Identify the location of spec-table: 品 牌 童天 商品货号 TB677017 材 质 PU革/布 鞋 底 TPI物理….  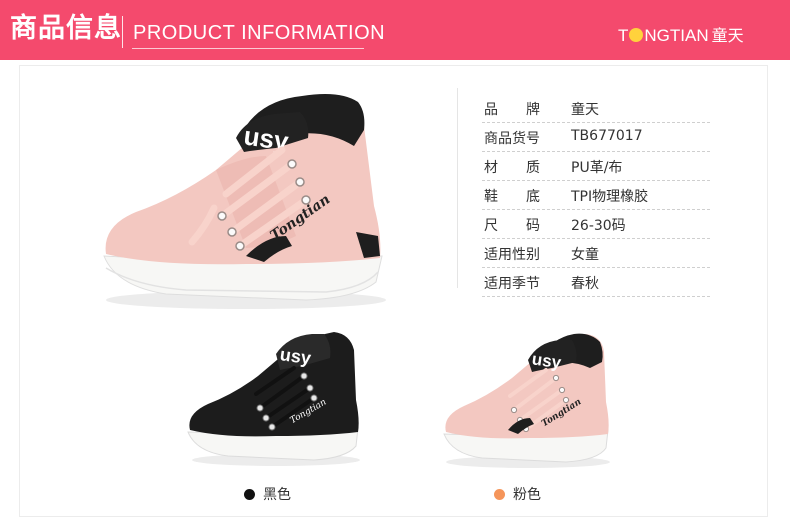
(596, 195).